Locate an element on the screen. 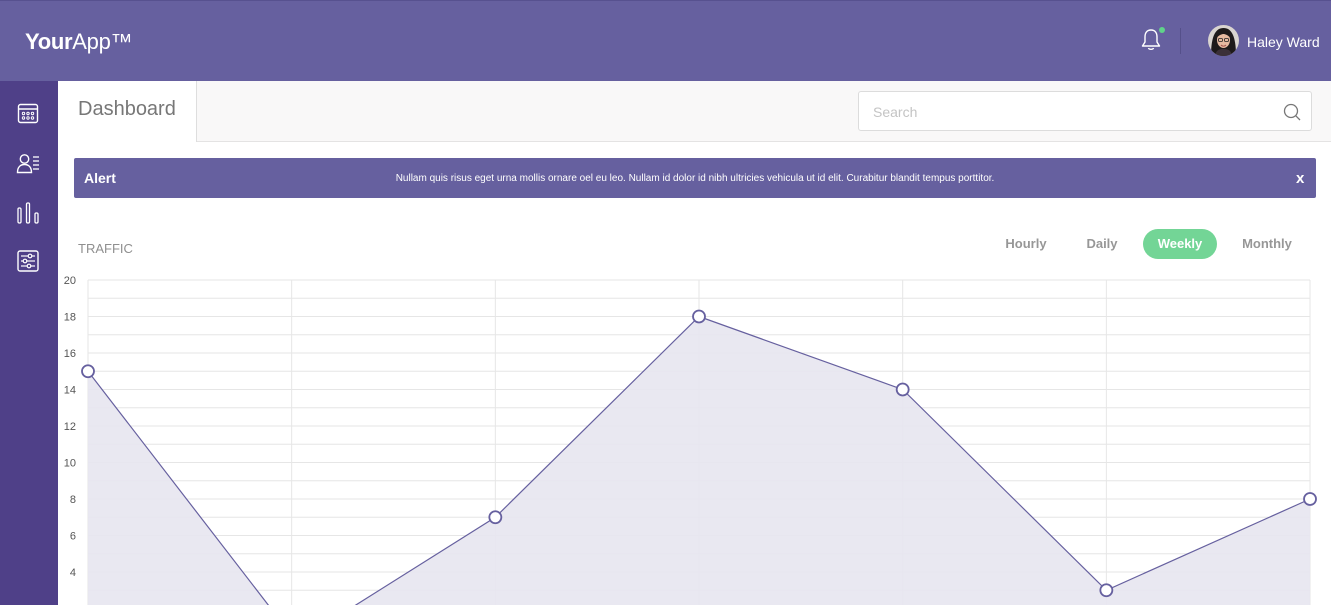 This screenshot has height=605, width=1331. user-avatar is located at coordinates (1223, 40).